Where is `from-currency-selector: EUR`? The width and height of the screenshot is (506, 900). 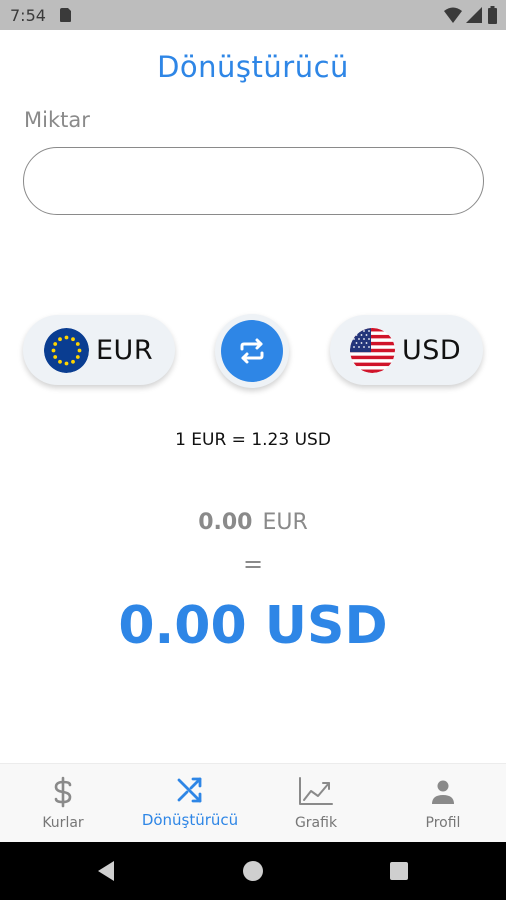 from-currency-selector: EUR is located at coordinates (99, 350).